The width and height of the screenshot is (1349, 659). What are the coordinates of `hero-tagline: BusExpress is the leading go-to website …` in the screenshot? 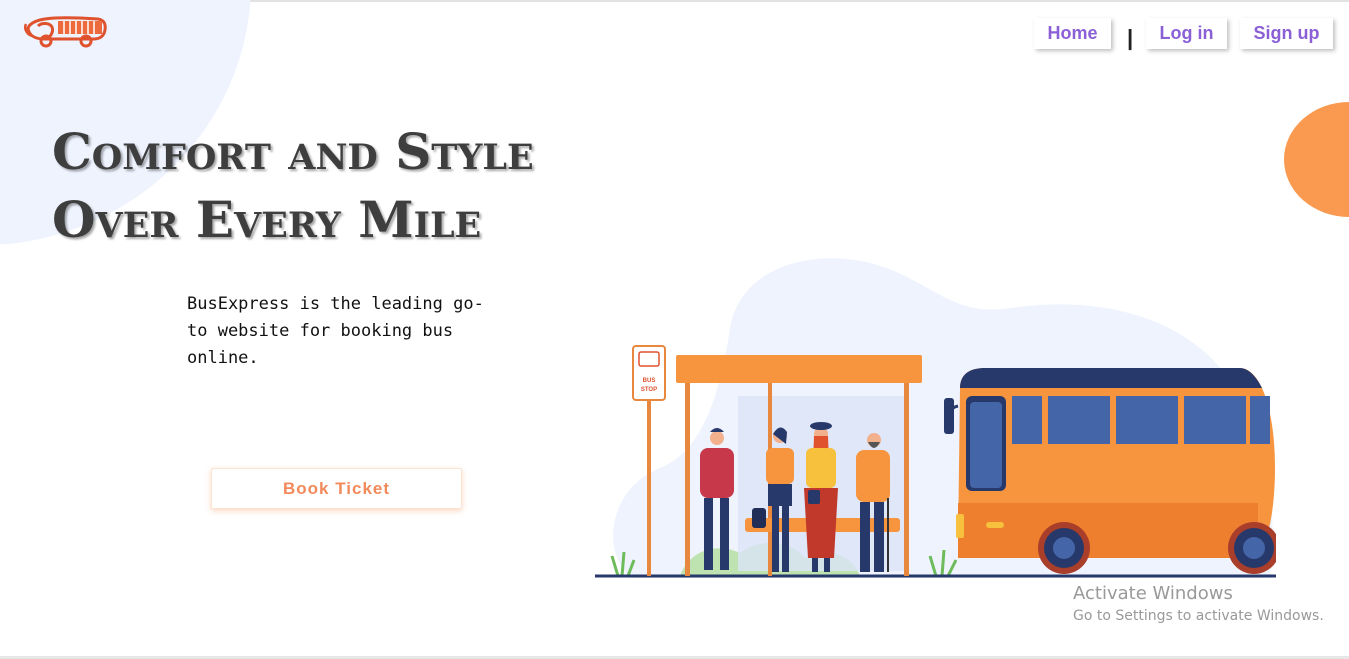 It's located at (335, 331).